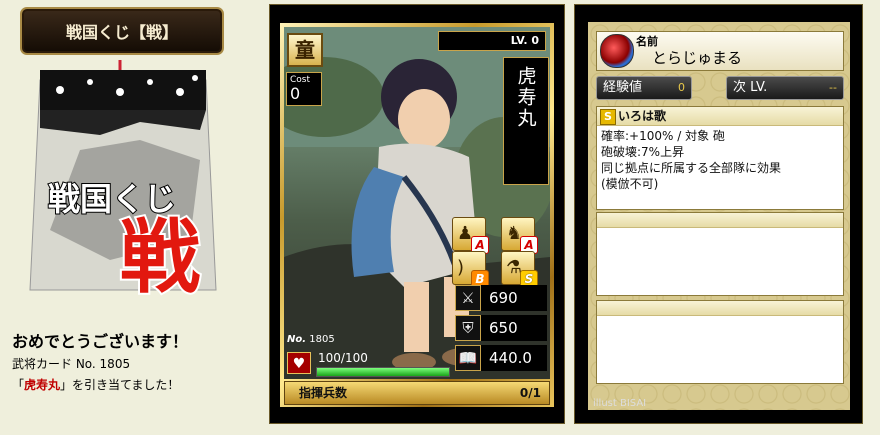  Describe the element at coordinates (470, 269) in the screenshot. I see `skill-bow: ) B` at that location.